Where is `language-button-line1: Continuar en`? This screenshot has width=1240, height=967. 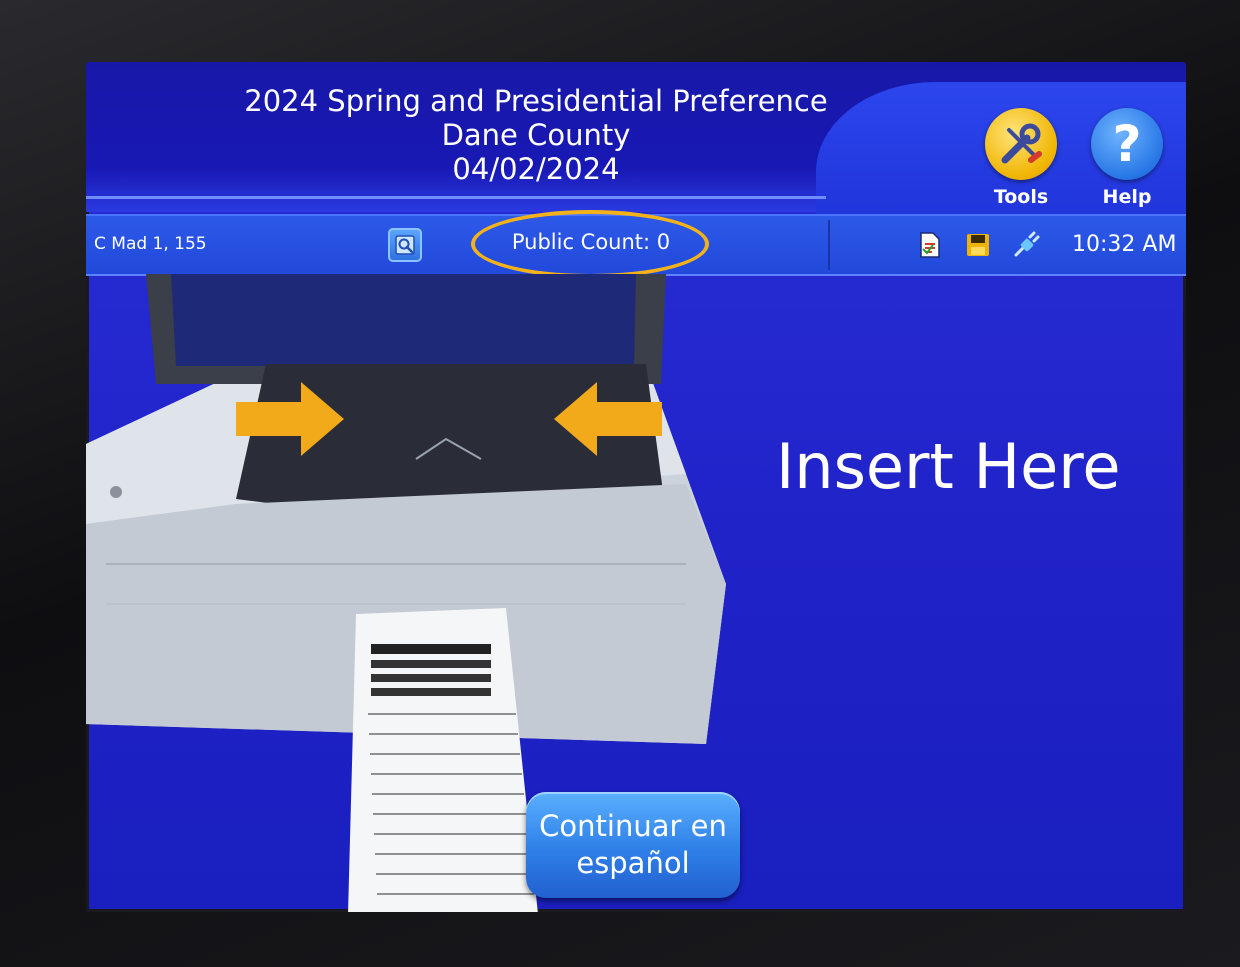
language-button-line1: Continuar en is located at coordinates (633, 826).